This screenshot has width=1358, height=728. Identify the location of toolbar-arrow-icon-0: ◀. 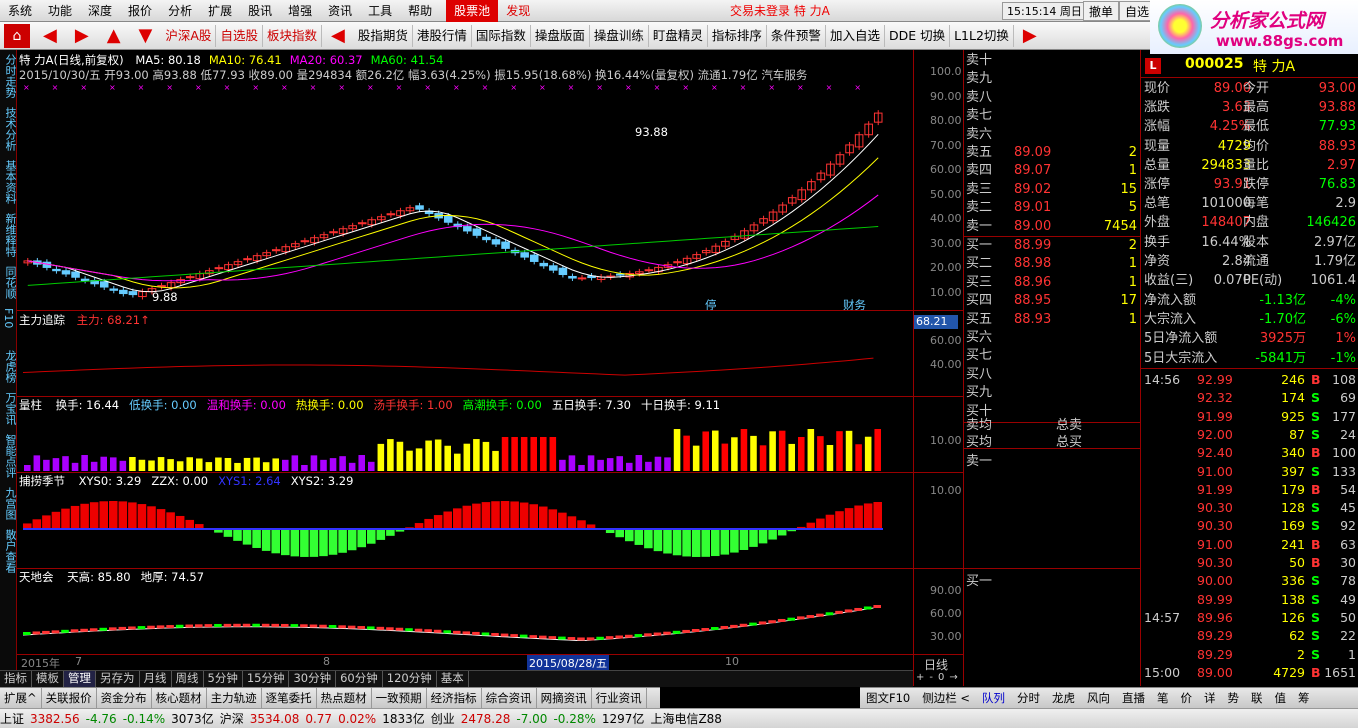
(50, 36).